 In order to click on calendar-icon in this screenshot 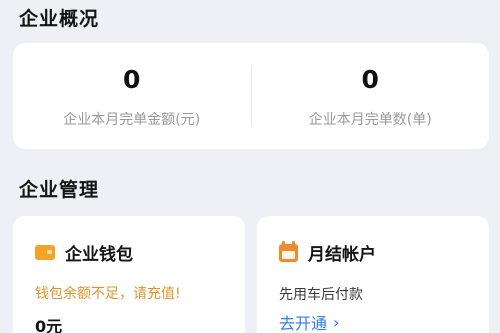, I will do `click(288, 251)`.